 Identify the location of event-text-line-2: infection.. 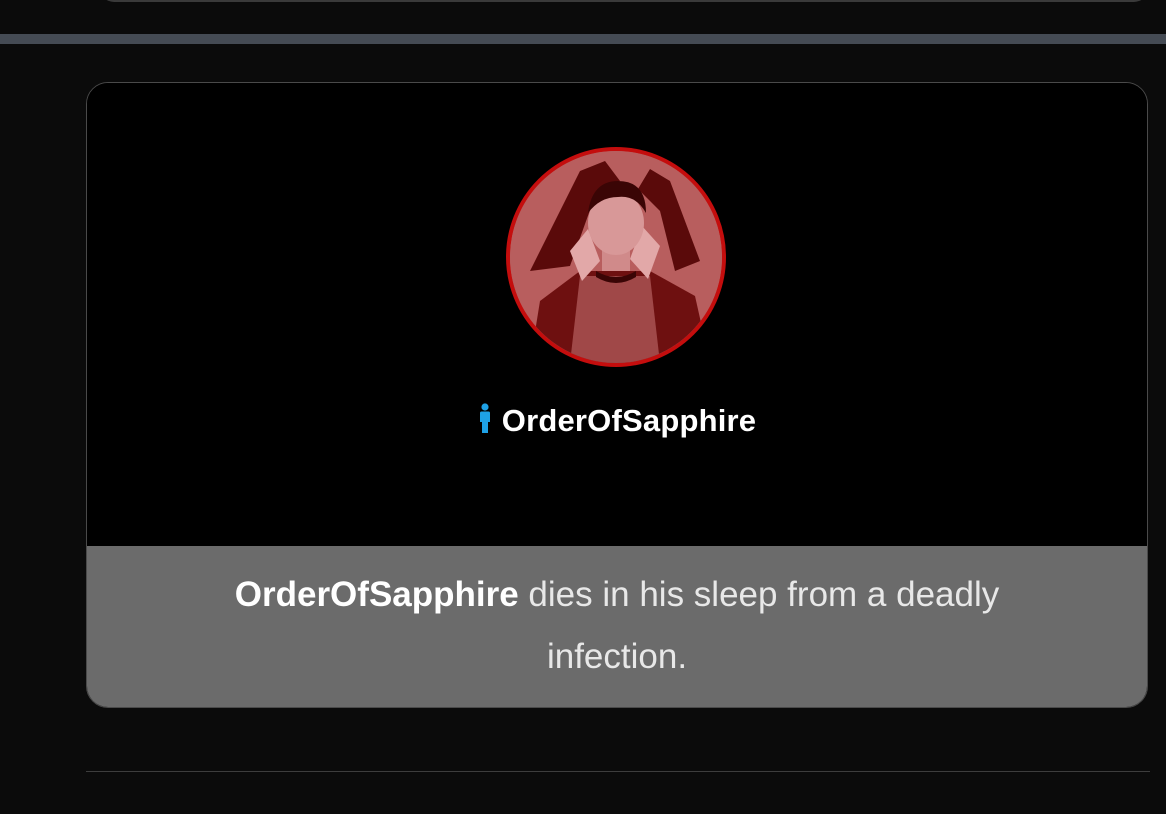
(617, 656).